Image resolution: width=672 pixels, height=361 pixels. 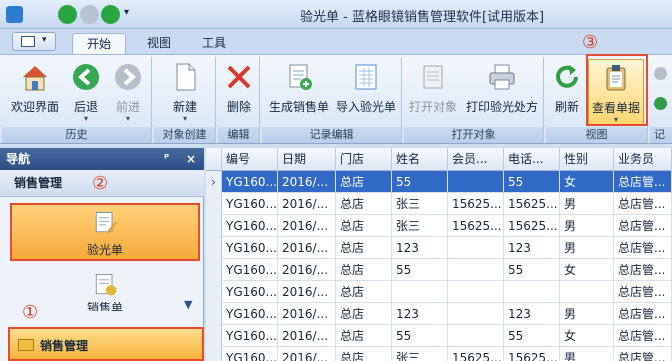 What do you see at coordinates (300, 77) in the screenshot?
I see `sales-order-icon` at bounding box center [300, 77].